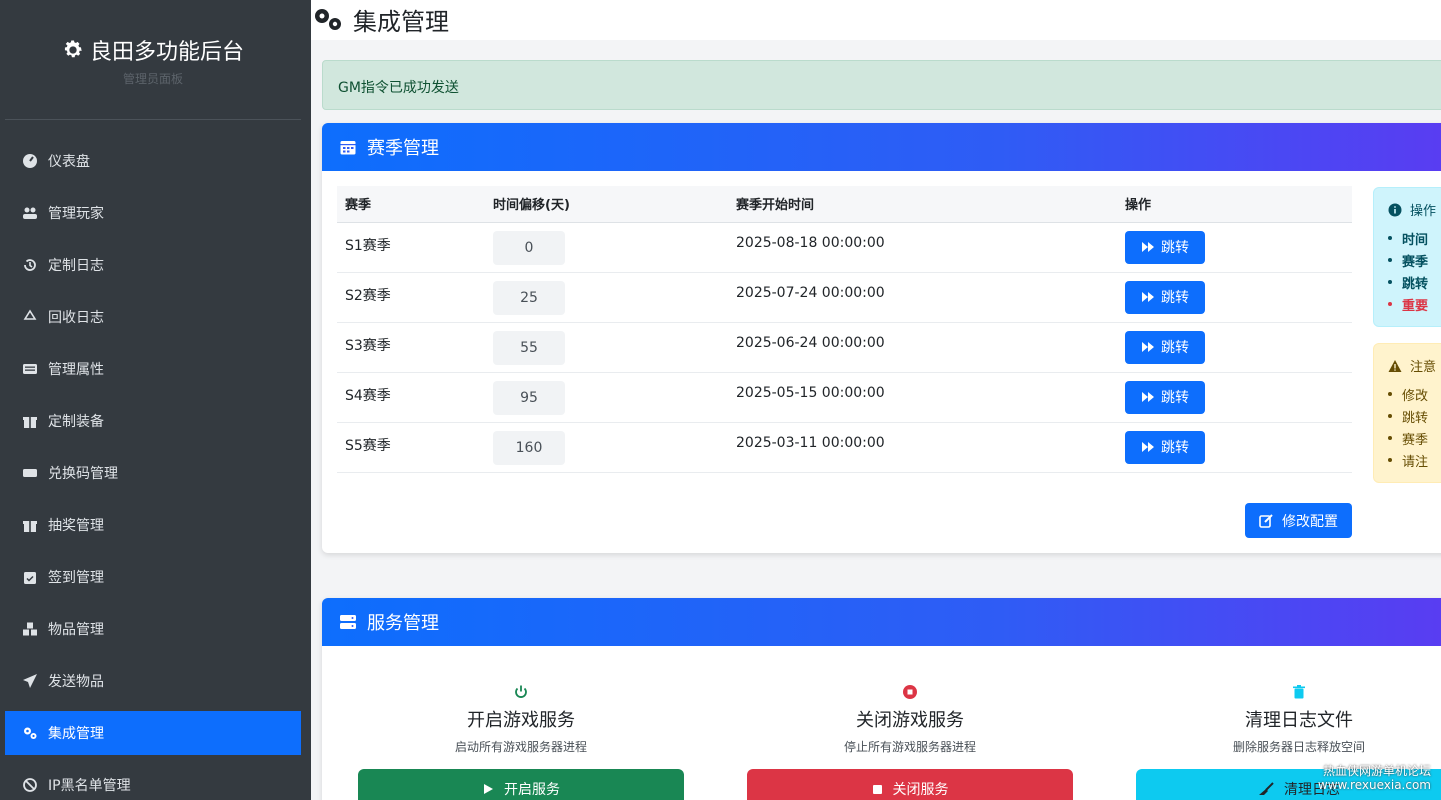 This screenshot has height=800, width=1441. What do you see at coordinates (1414, 282) in the screenshot?
I see `info-item: 跳转` at bounding box center [1414, 282].